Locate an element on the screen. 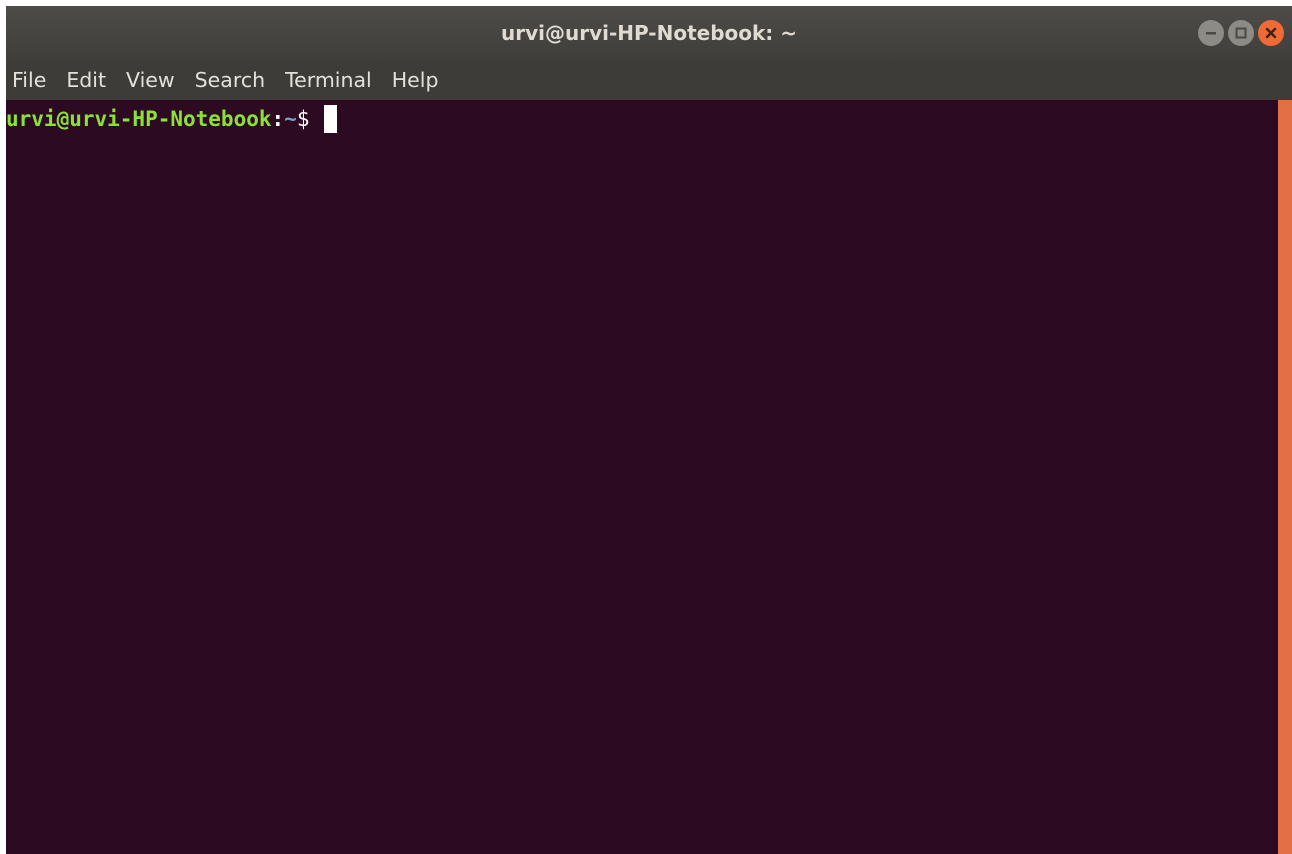 Image resolution: width=1292 pixels, height=854 pixels. scrollbar-thumb is located at coordinates (1285, 477).